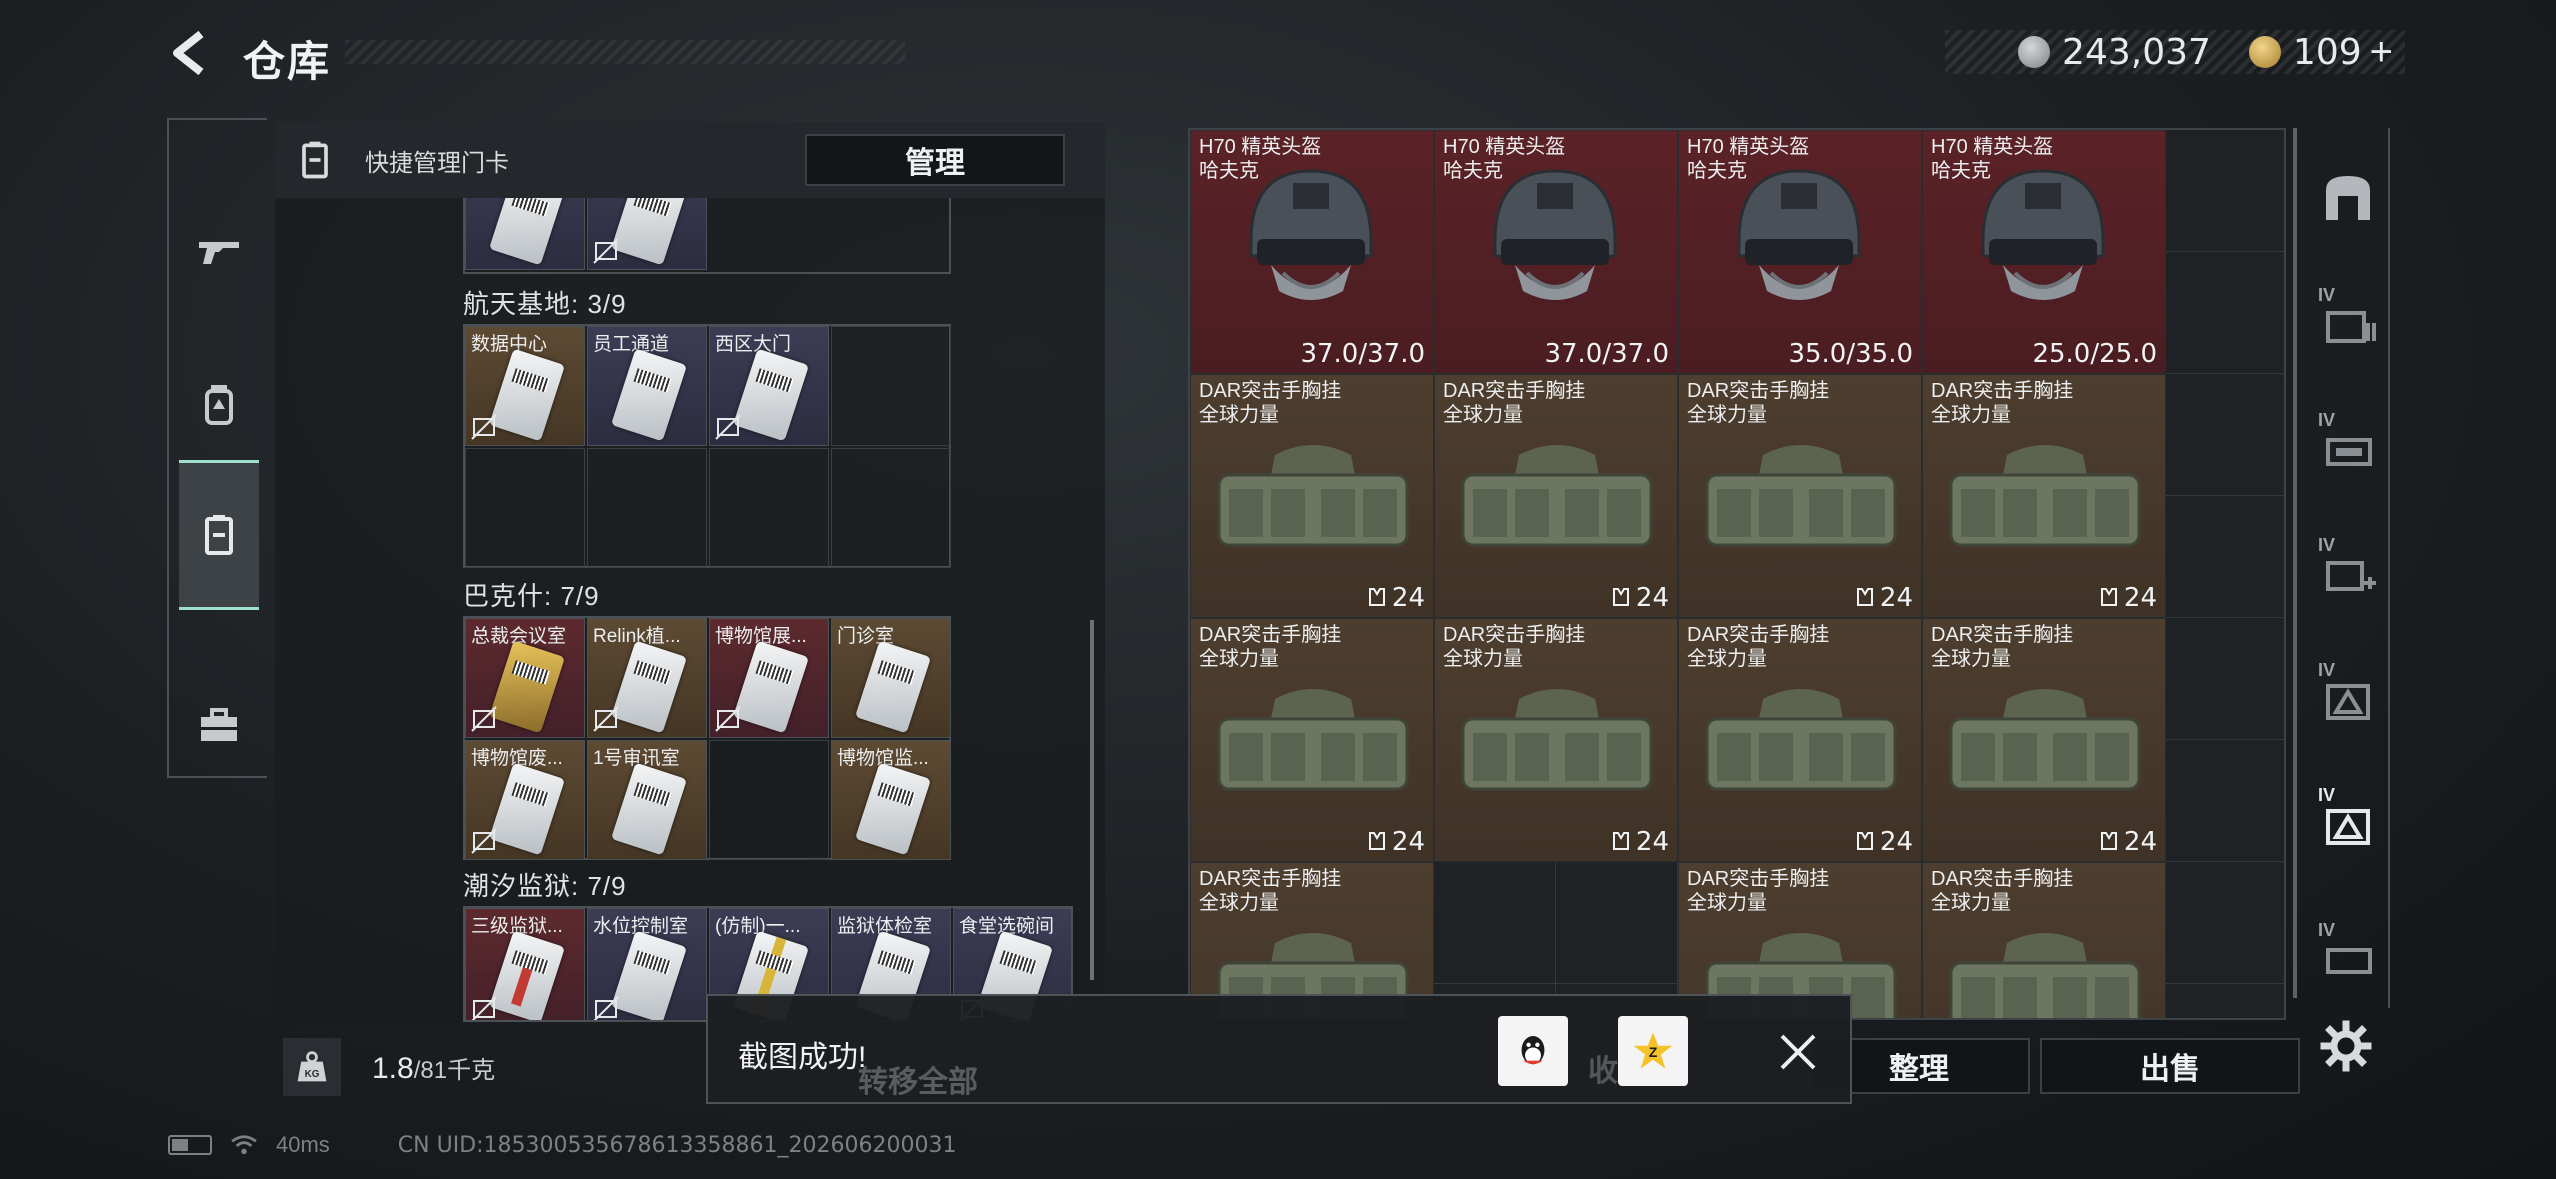 This screenshot has height=1179, width=2556. I want to click on tab-storage-iv-5: IV, so click(2348, 823).